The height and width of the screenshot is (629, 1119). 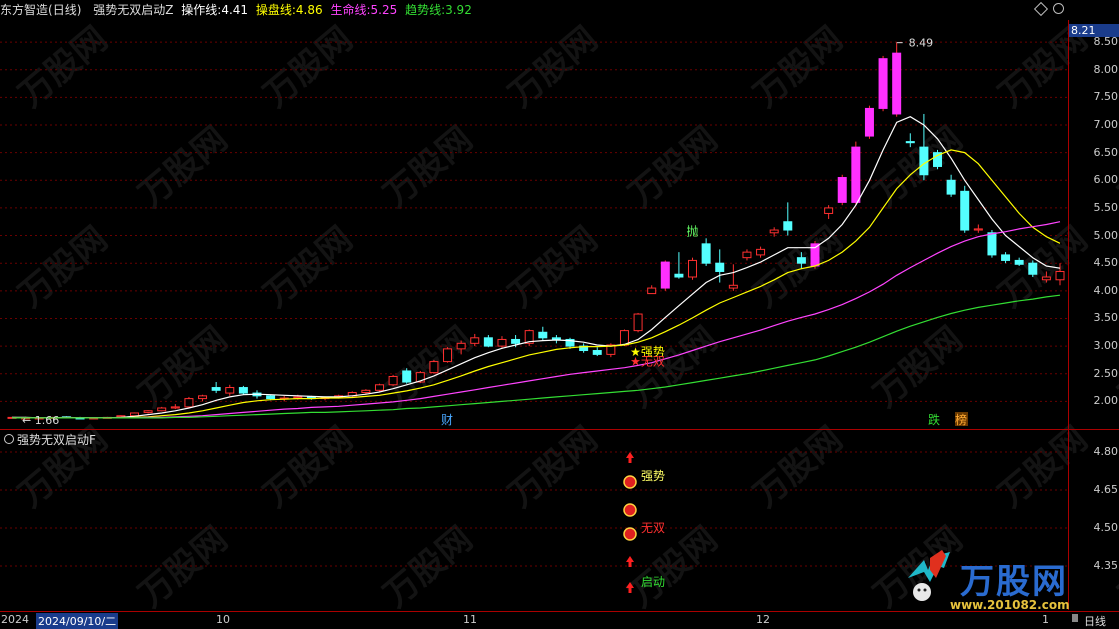 What do you see at coordinates (693, 231) in the screenshot?
I see `sell-signal-label: 抛` at bounding box center [693, 231].